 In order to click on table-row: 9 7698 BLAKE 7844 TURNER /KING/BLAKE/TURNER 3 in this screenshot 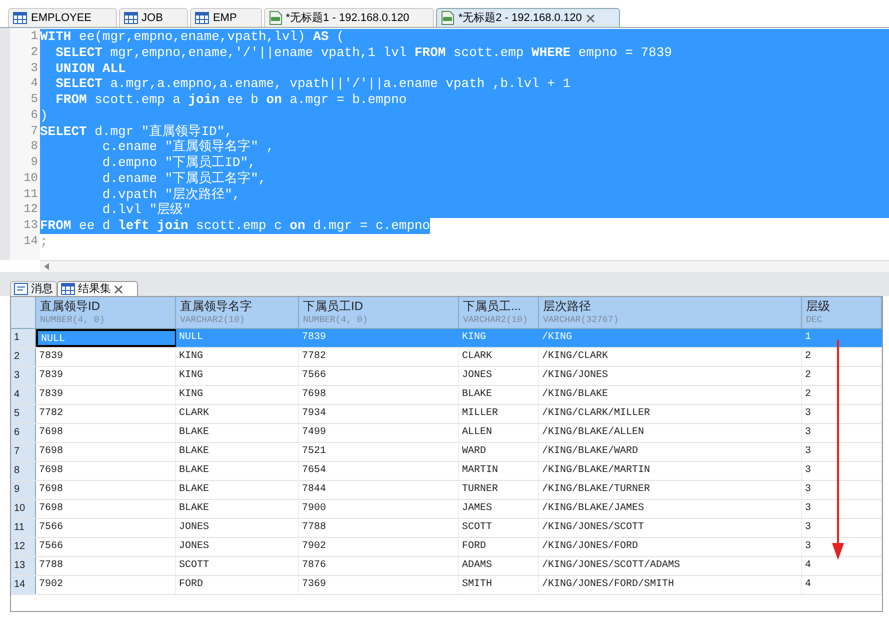, I will do `click(446, 490)`.